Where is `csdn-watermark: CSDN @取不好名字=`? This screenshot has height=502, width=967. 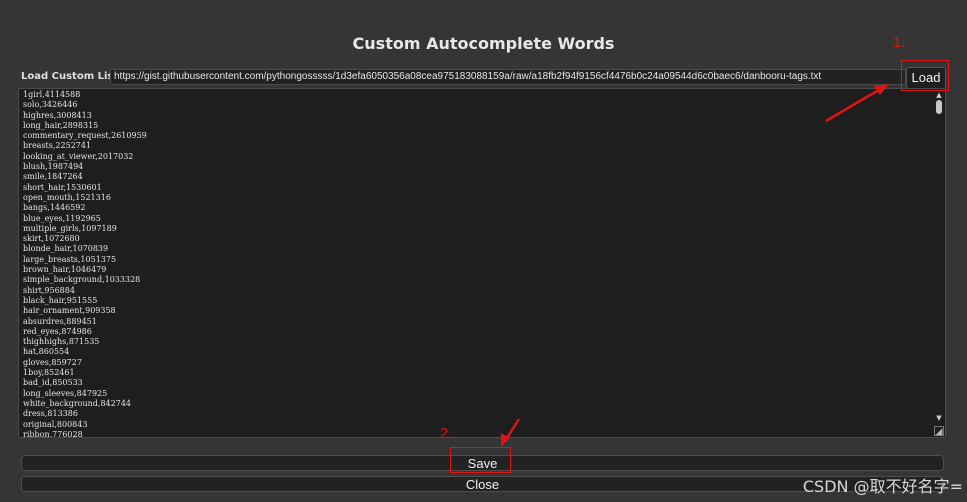 csdn-watermark: CSDN @取不好名字= is located at coordinates (882, 486).